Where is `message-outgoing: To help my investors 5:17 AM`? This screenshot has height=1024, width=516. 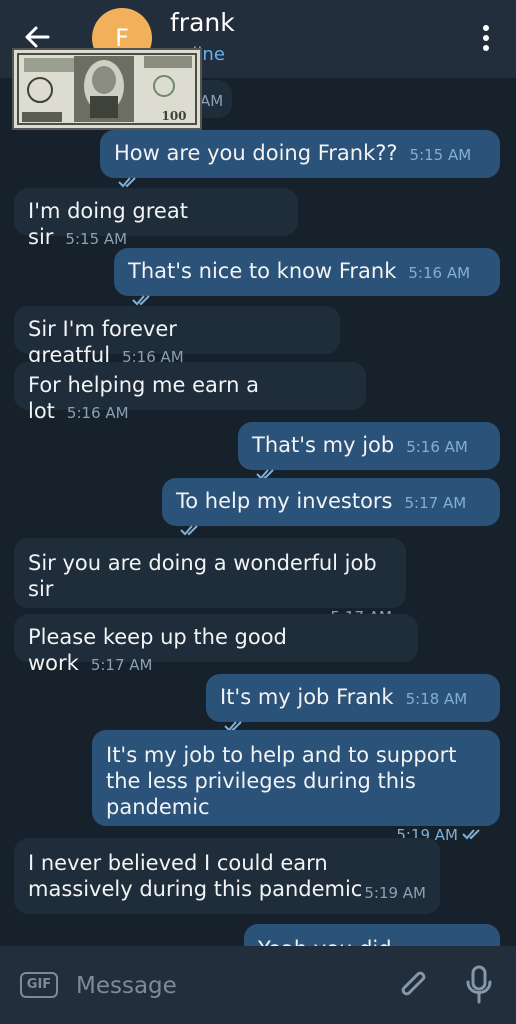
message-outgoing: To help my investors 5:17 AM is located at coordinates (331, 507).